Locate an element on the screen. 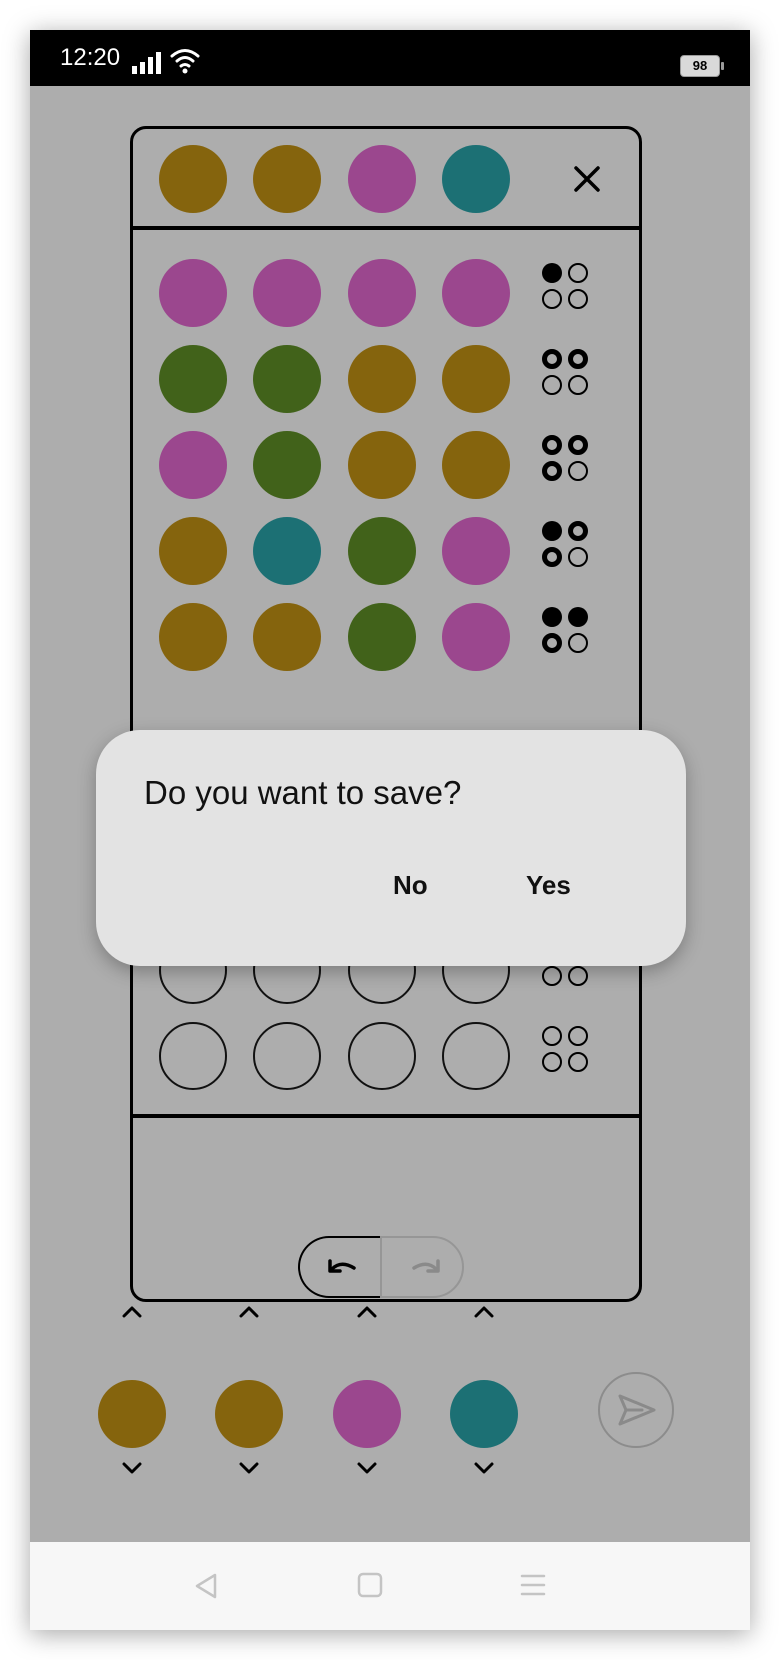  dialog-title: Do you want to save? is located at coordinates (303, 792).